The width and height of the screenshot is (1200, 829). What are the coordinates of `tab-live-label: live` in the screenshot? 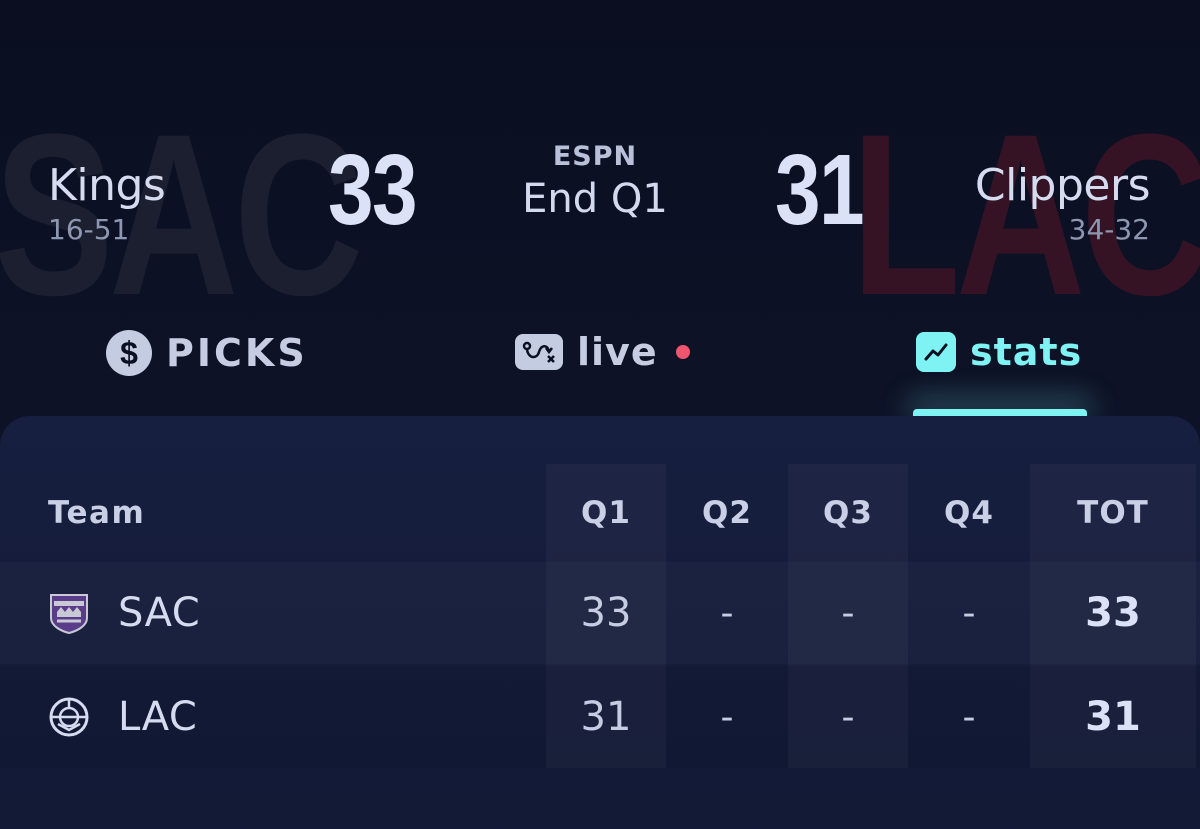 It's located at (617, 352).